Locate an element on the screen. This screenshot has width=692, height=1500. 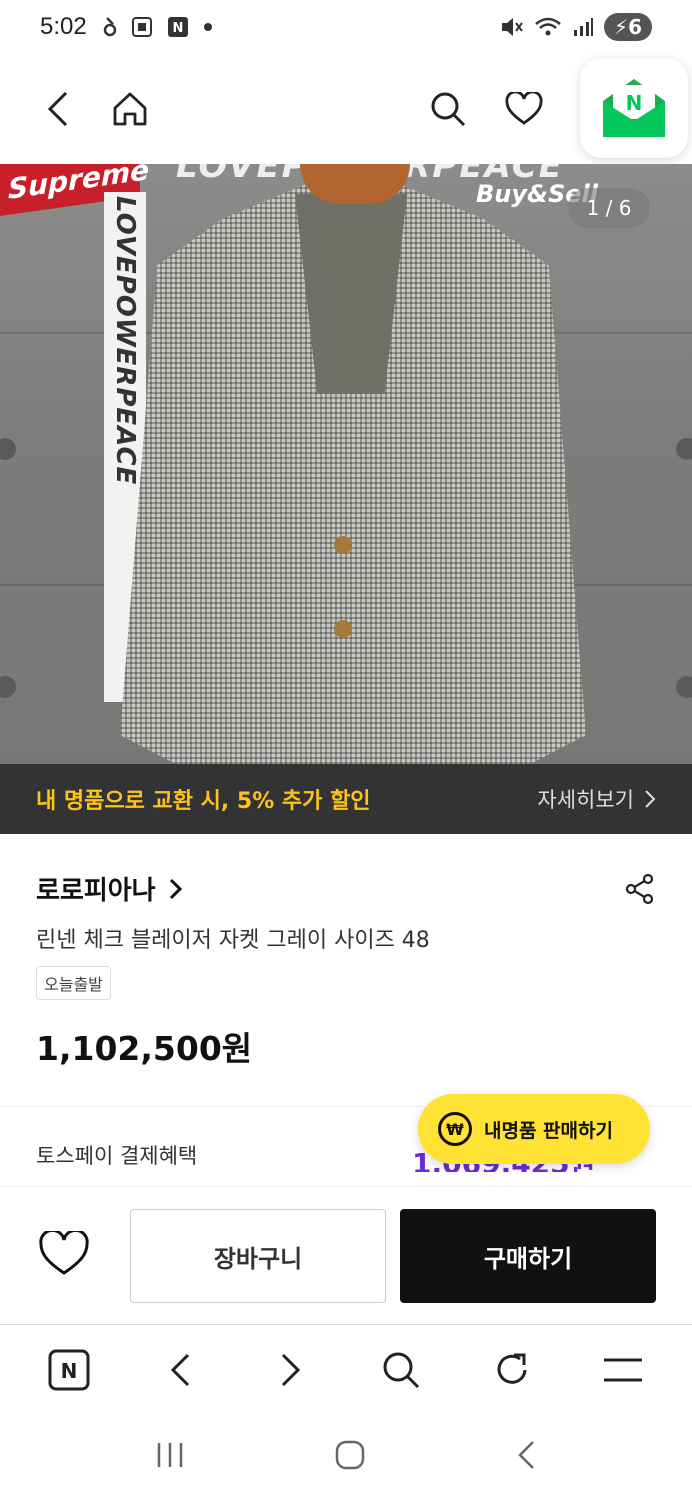
purchase-action-bar: 장바구니 구매하기 is located at coordinates (346, 1255).